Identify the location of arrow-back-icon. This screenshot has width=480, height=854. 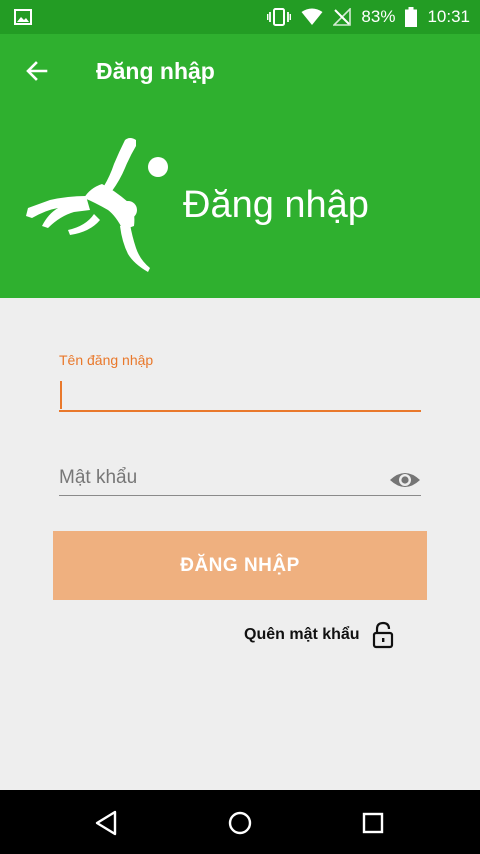
(37, 71).